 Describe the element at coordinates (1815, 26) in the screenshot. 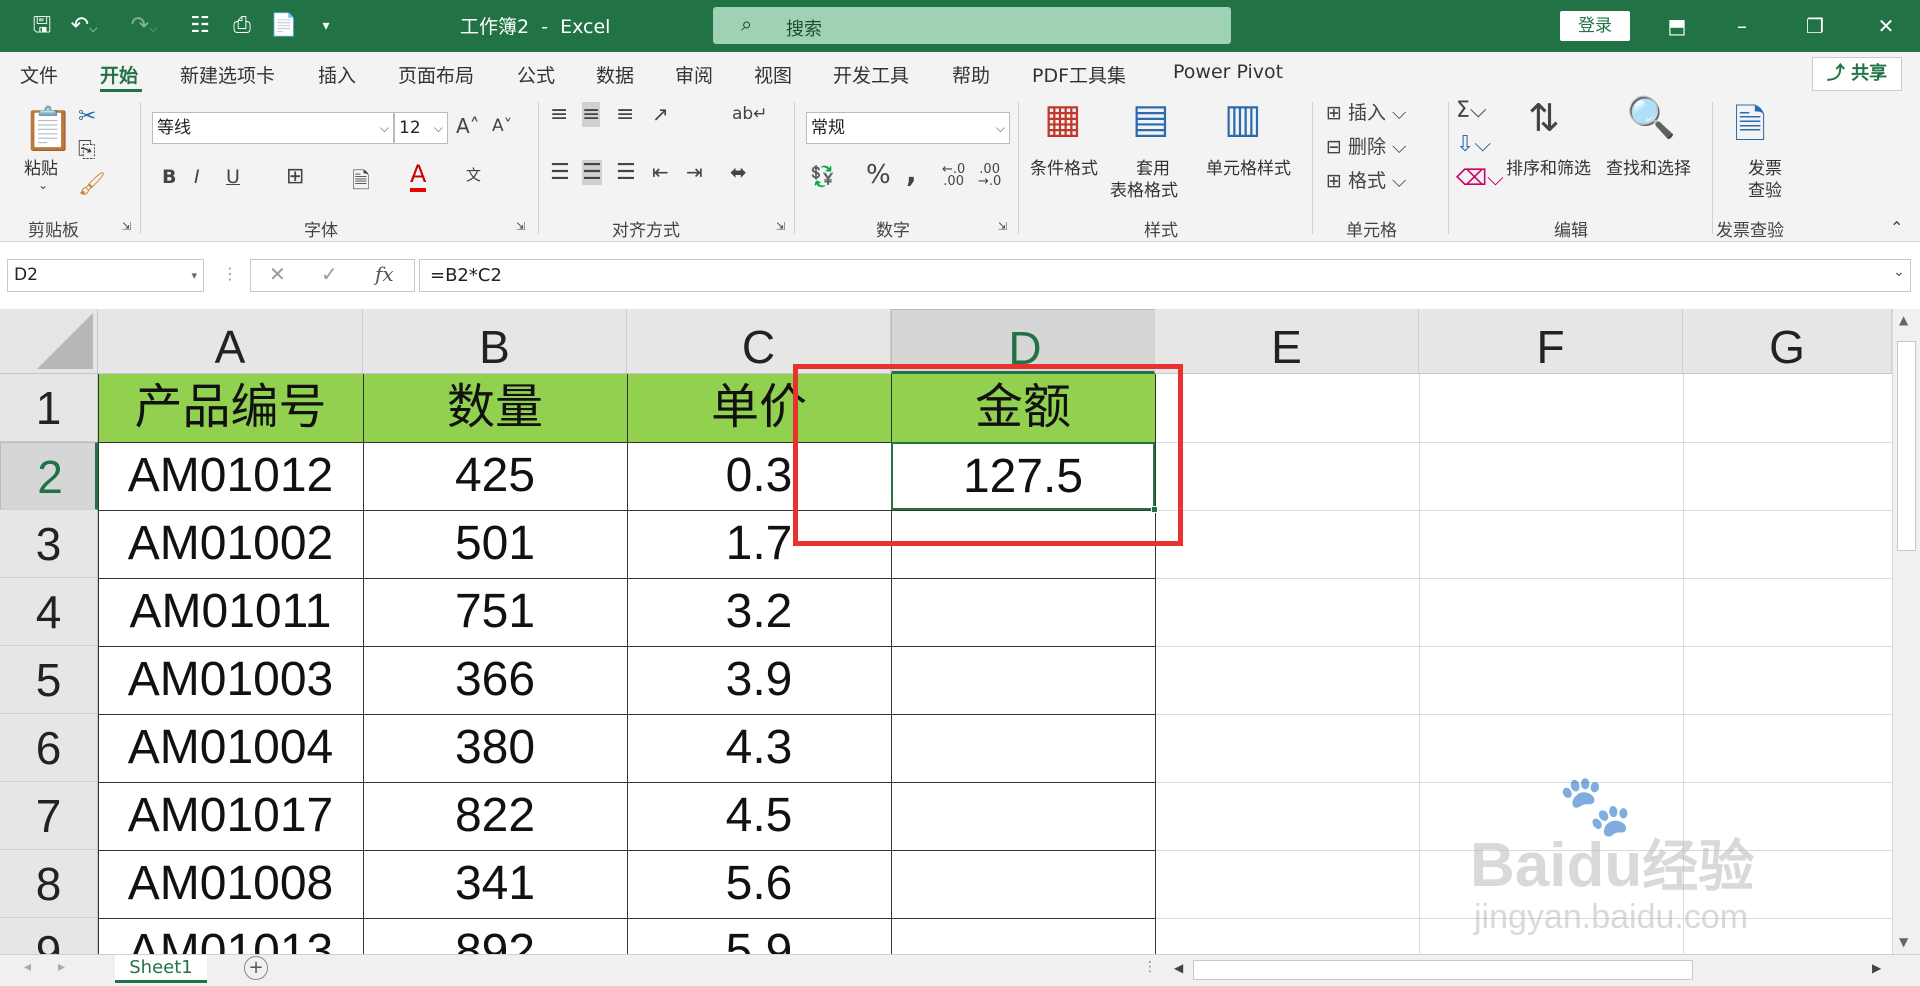

I see `restore-icon: ❐` at that location.